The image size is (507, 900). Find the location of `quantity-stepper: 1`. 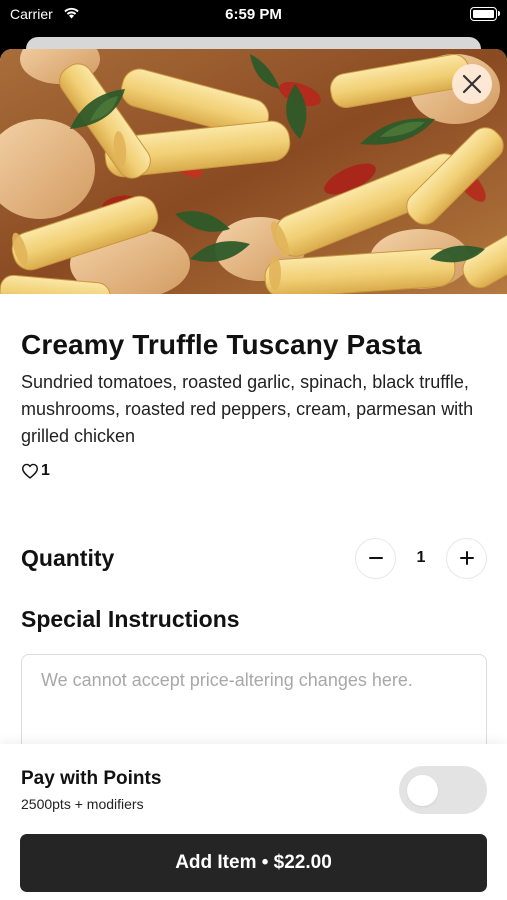

quantity-stepper: 1 is located at coordinates (421, 558).